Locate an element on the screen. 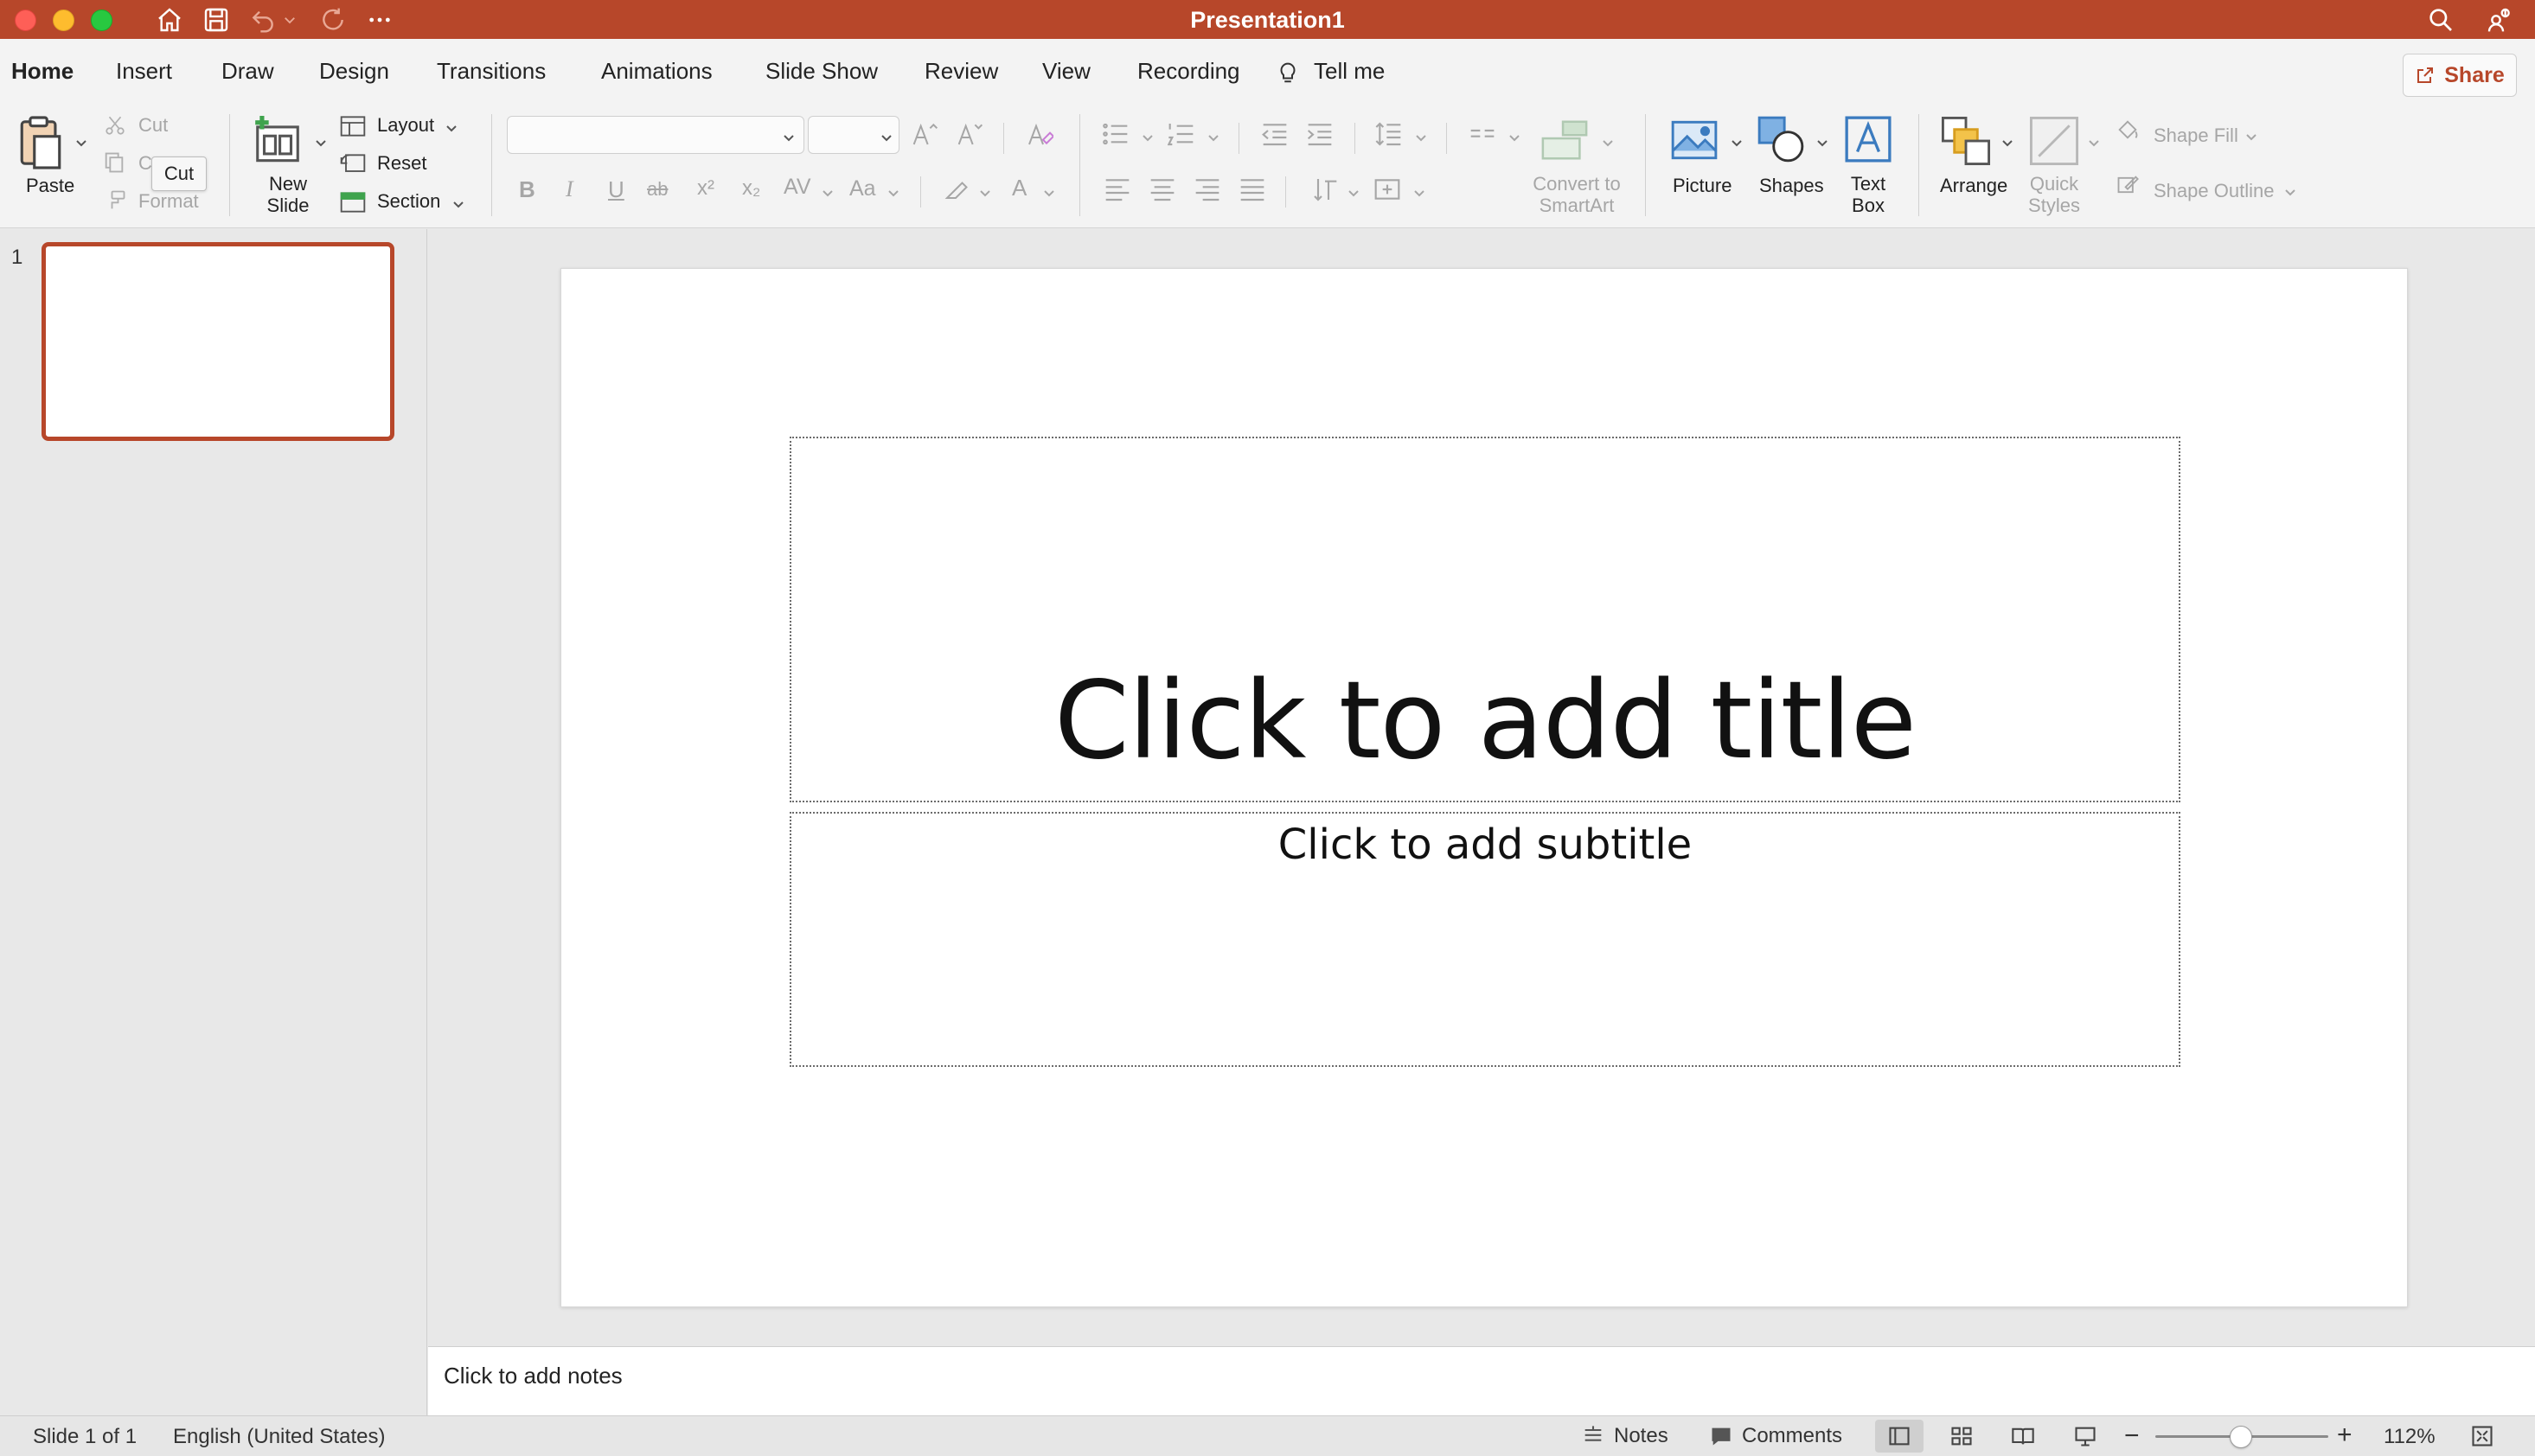 This screenshot has width=2535, height=1456. paste-label: Paste is located at coordinates (50, 186).